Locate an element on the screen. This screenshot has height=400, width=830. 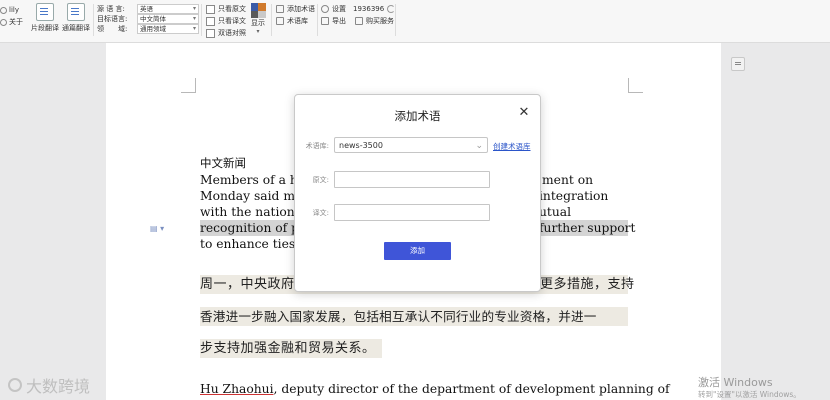
side-panel-button is located at coordinates (738, 64).